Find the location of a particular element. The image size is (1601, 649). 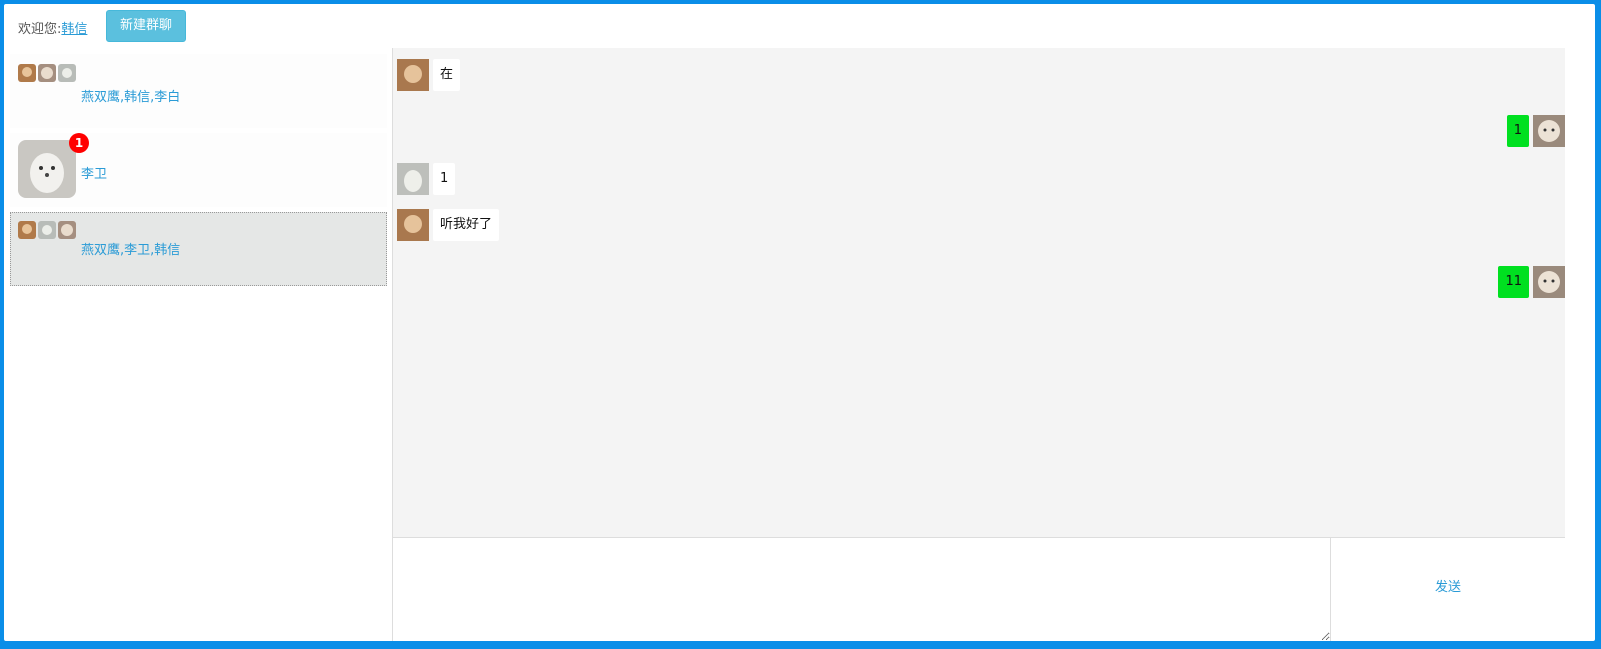

new-group-button: 新建群聊 is located at coordinates (146, 26).